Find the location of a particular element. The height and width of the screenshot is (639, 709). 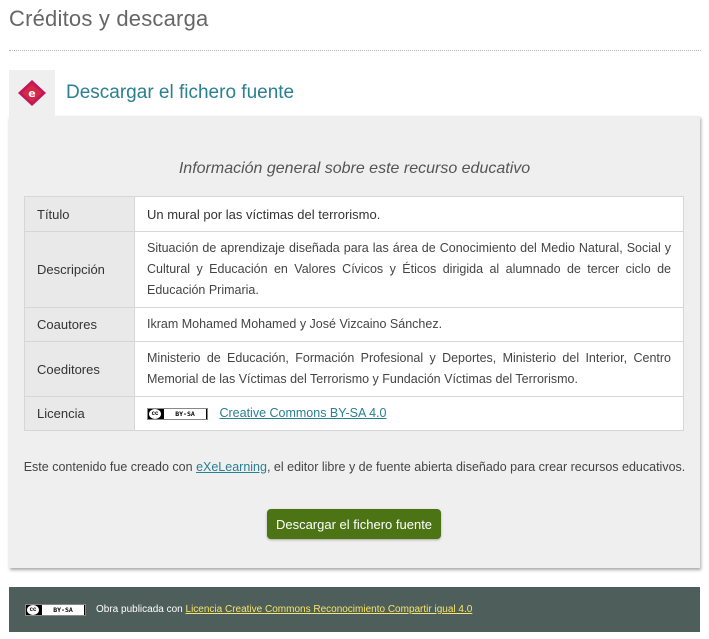

exelearning-link: eXeLearning is located at coordinates (231, 467).